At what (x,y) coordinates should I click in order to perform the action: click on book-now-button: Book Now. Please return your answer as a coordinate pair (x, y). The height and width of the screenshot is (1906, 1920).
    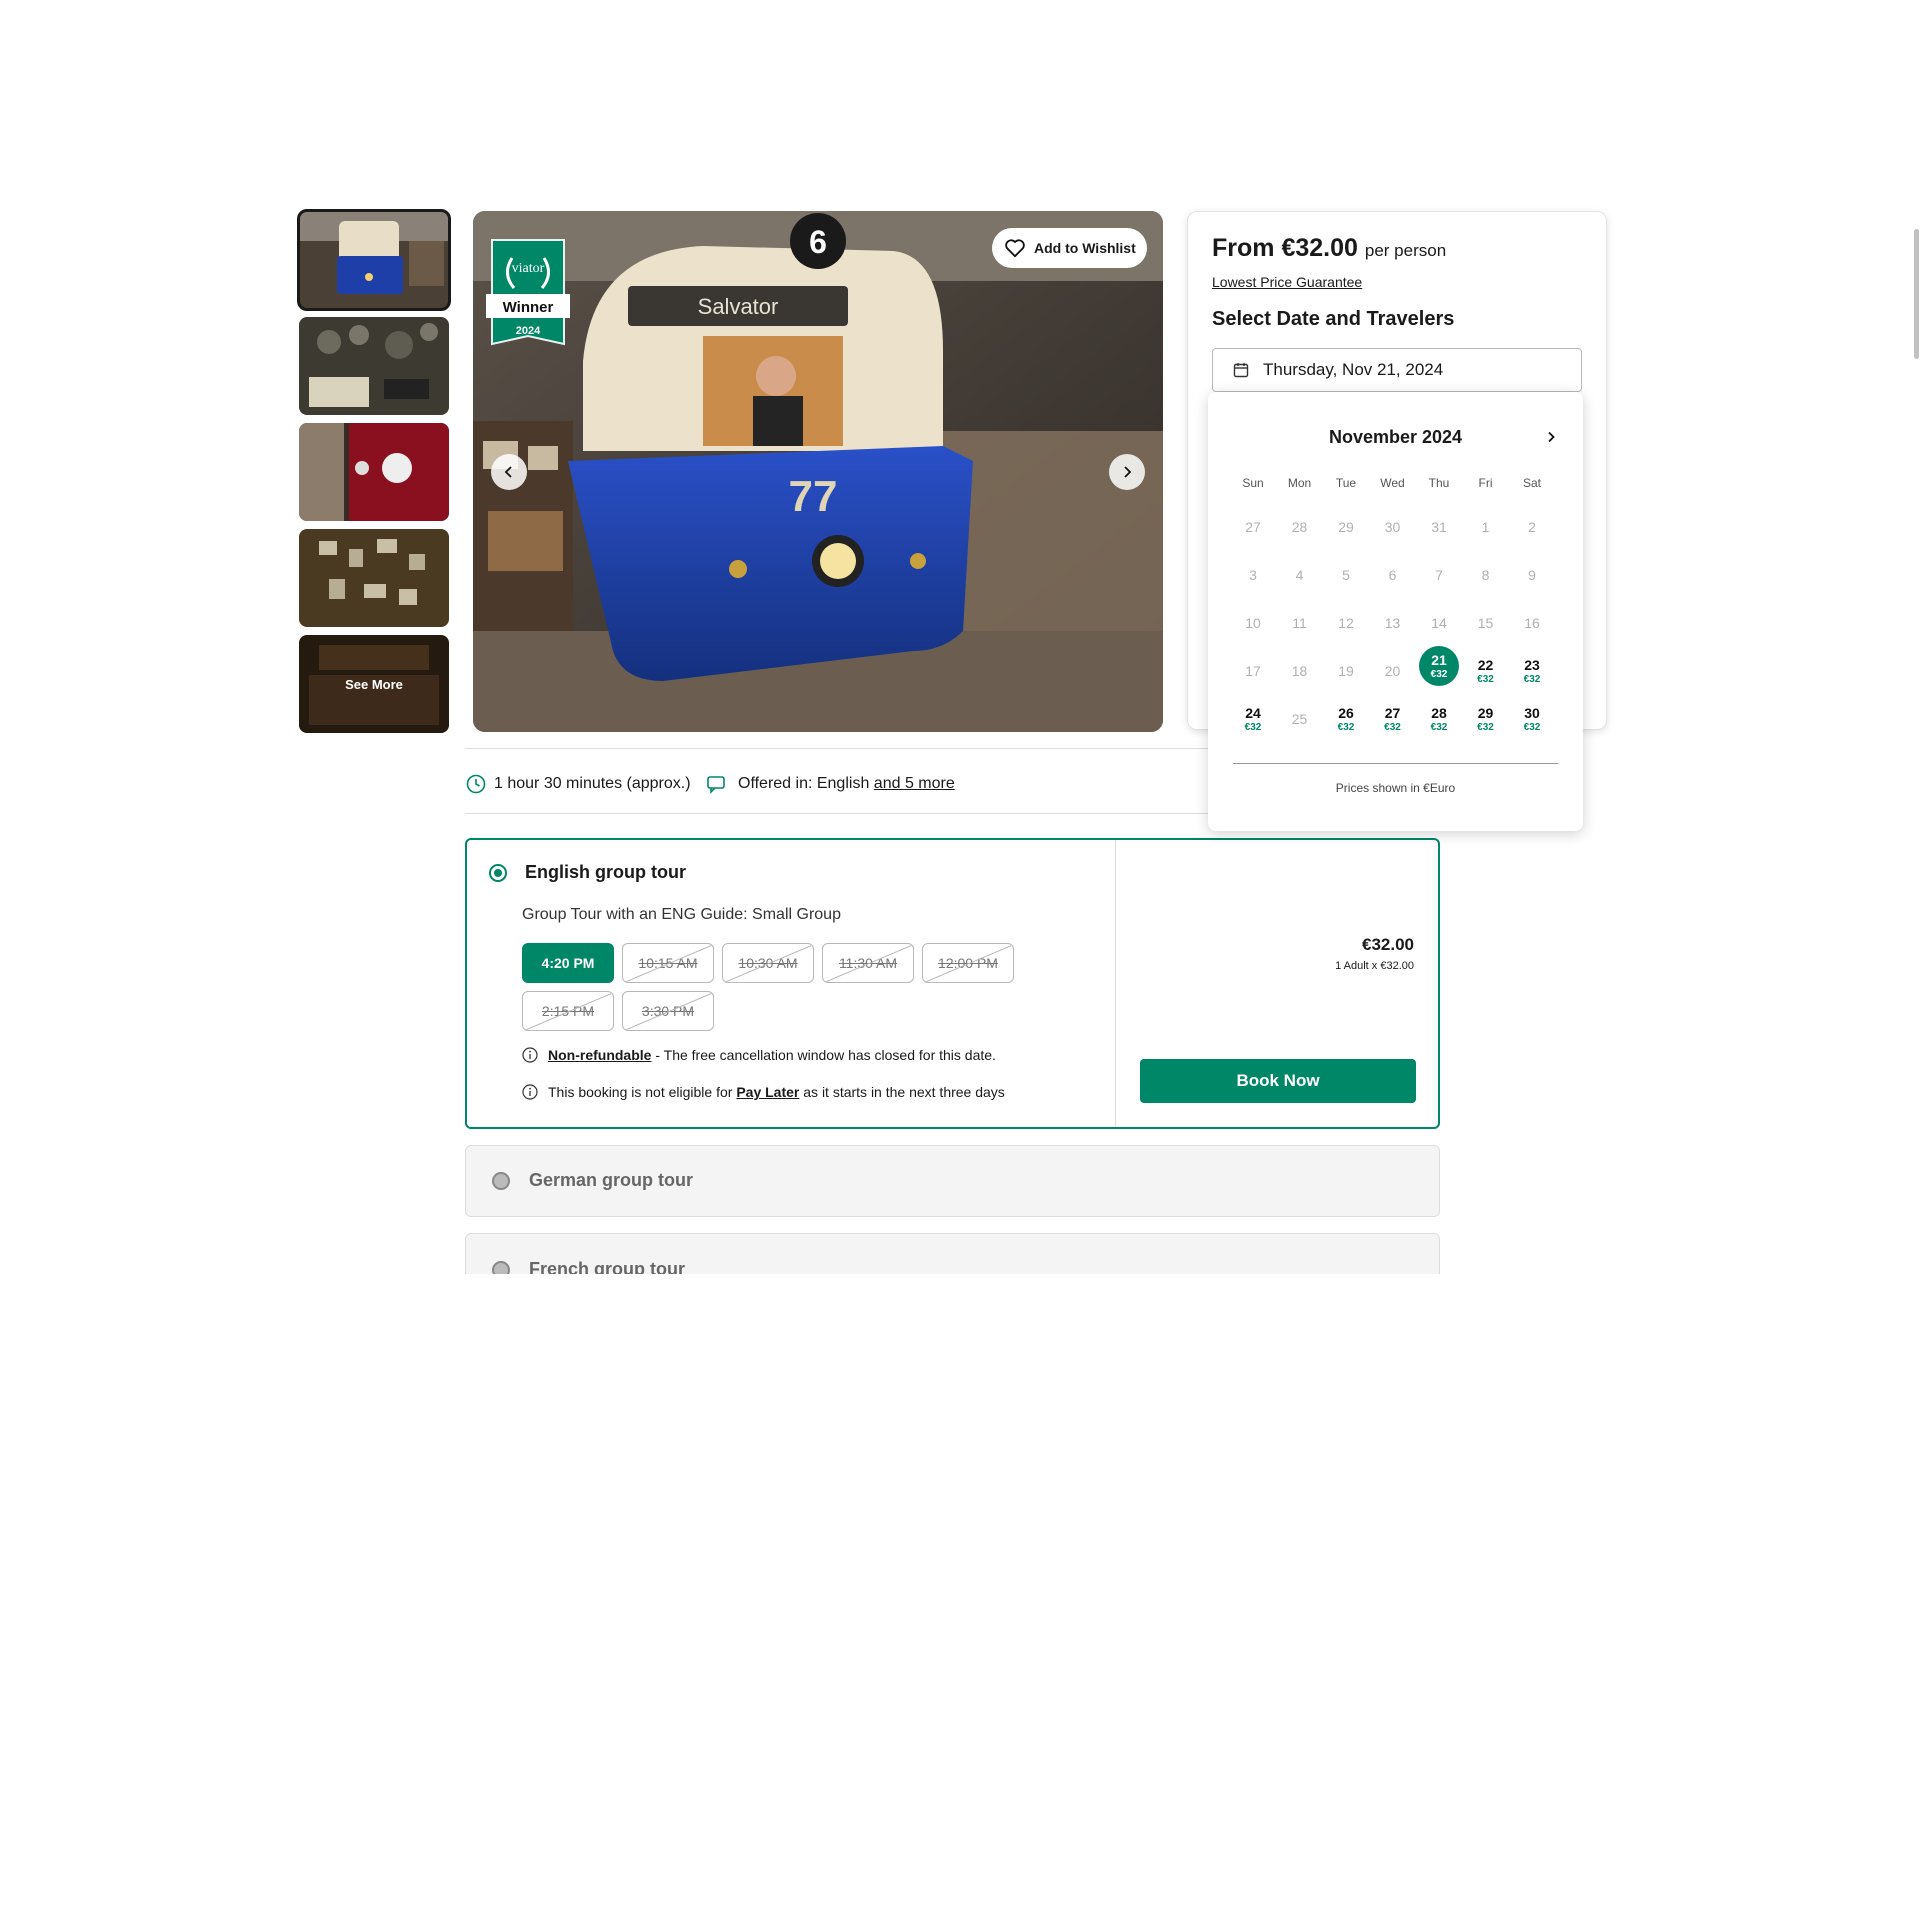
    Looking at the image, I should click on (1278, 1081).